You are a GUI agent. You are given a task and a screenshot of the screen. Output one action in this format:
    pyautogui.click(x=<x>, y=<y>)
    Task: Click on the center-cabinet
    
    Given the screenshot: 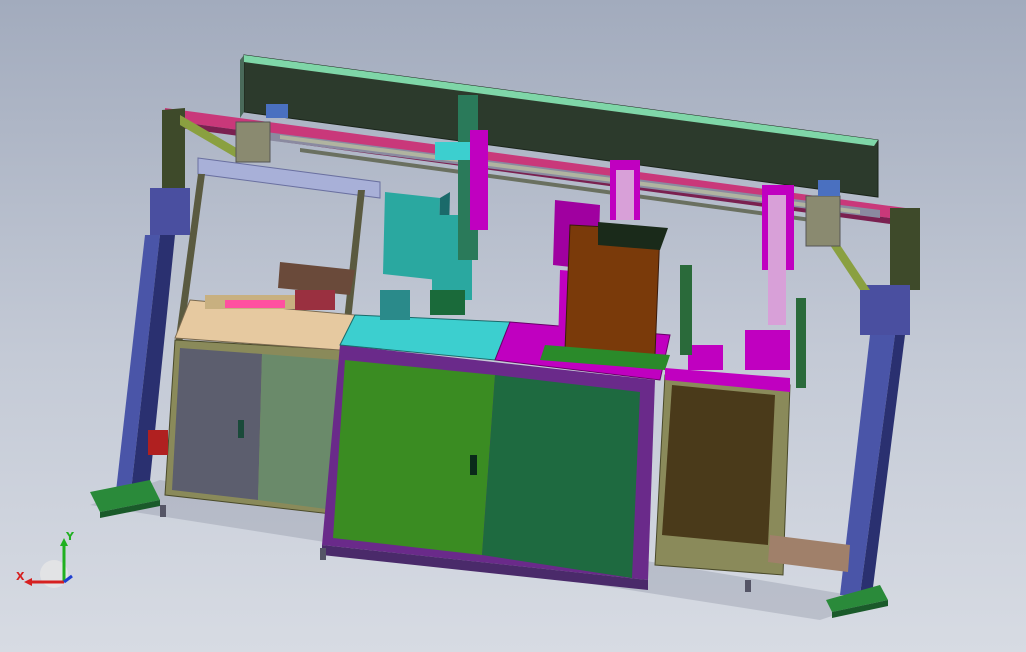 What is the action you would take?
    pyautogui.click(x=488, y=467)
    